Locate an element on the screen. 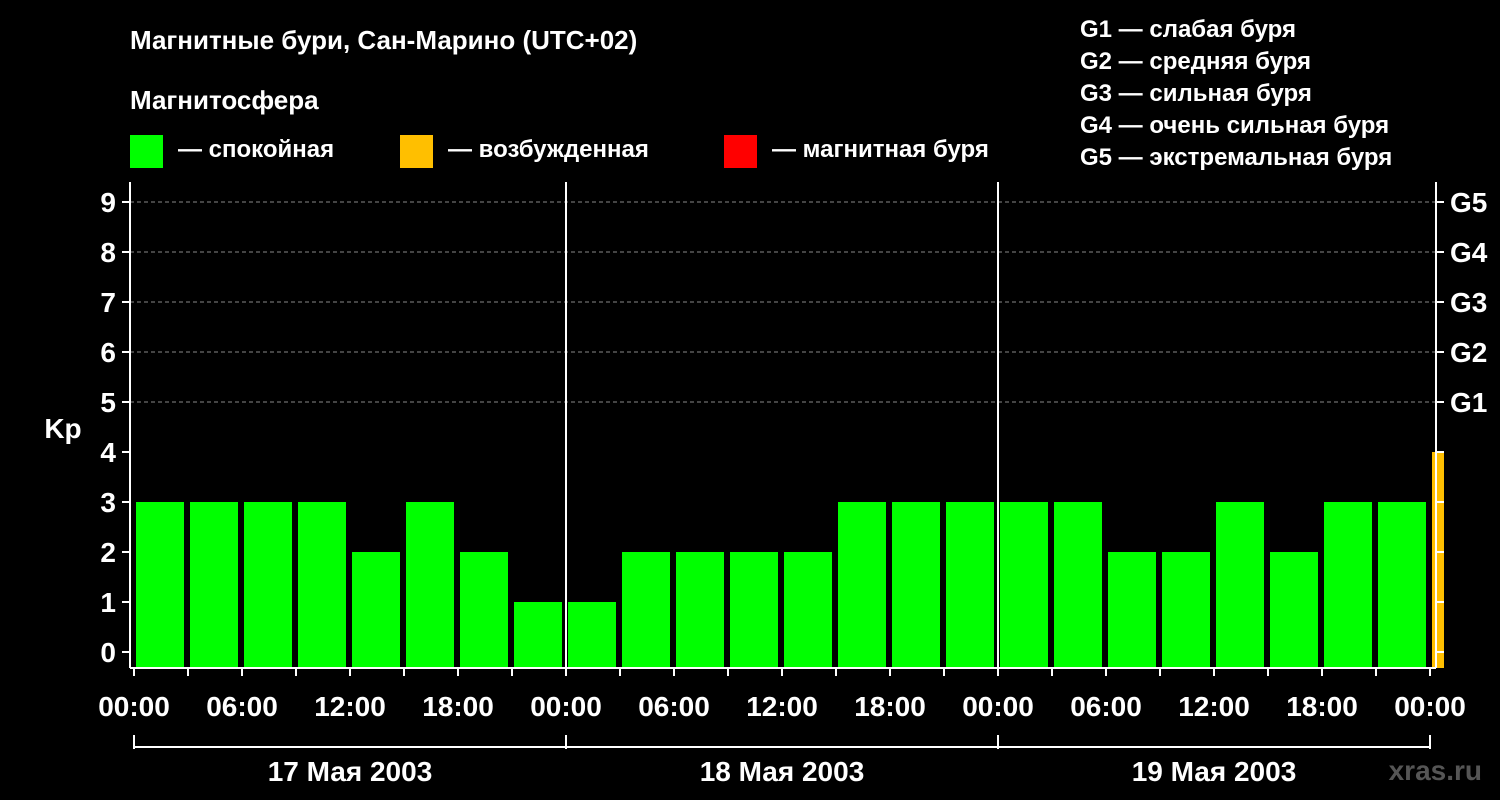 Image resolution: width=1500 pixels, height=800 pixels. x-tick-label-10: 12:00 is located at coordinates (1214, 706).